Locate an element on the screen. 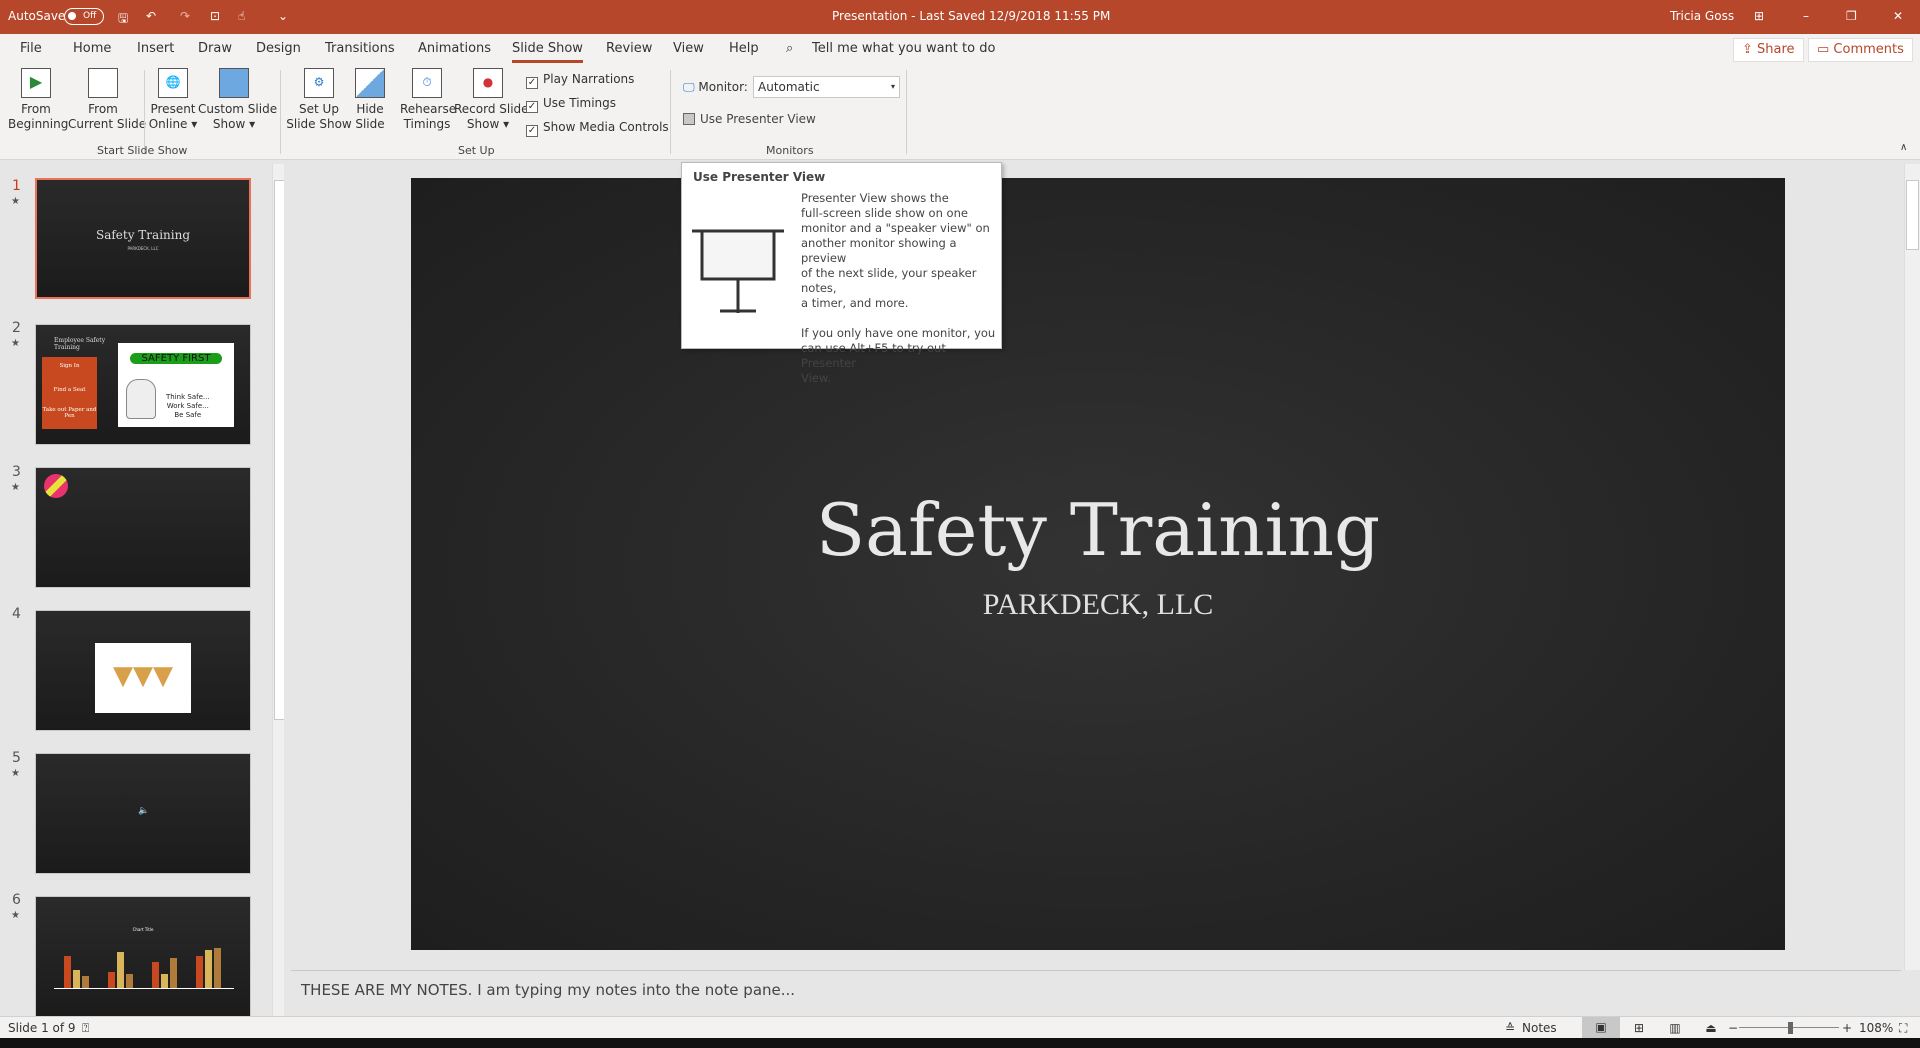 The image size is (1920, 1048). chevron-down-icon: ▾ is located at coordinates (892, 86).